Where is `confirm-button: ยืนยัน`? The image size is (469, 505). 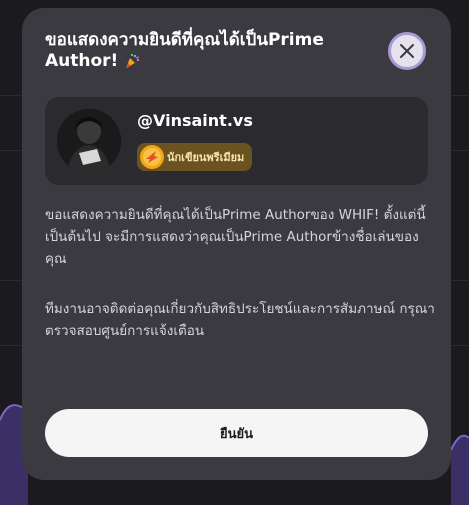 confirm-button: ยืนยัน is located at coordinates (236, 433).